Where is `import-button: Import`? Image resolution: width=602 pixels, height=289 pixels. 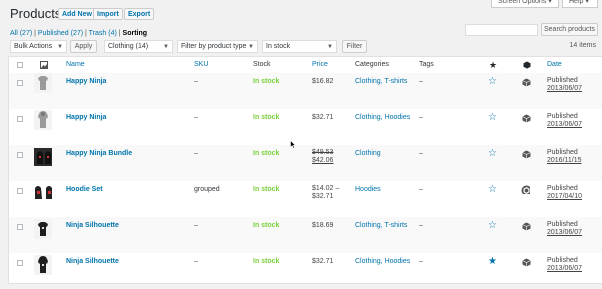
import-button: Import is located at coordinates (108, 14).